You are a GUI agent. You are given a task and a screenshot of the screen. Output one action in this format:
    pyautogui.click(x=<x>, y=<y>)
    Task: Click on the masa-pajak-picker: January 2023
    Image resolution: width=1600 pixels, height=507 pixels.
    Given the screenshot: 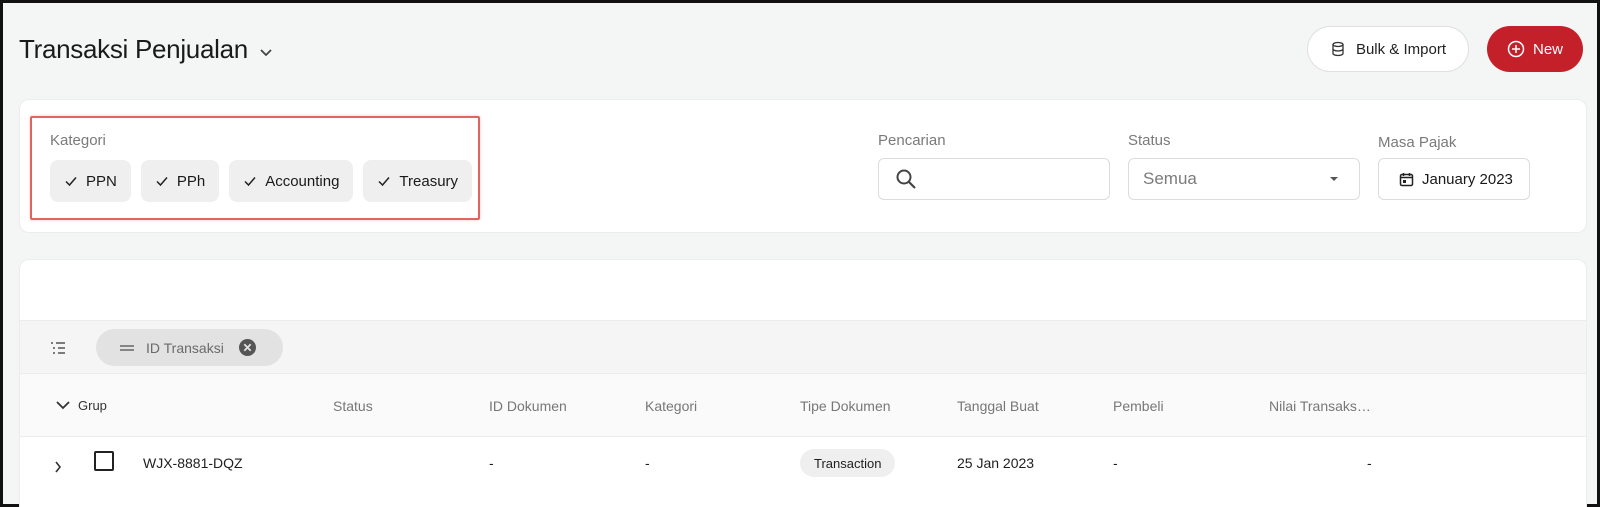 What is the action you would take?
    pyautogui.click(x=1454, y=179)
    